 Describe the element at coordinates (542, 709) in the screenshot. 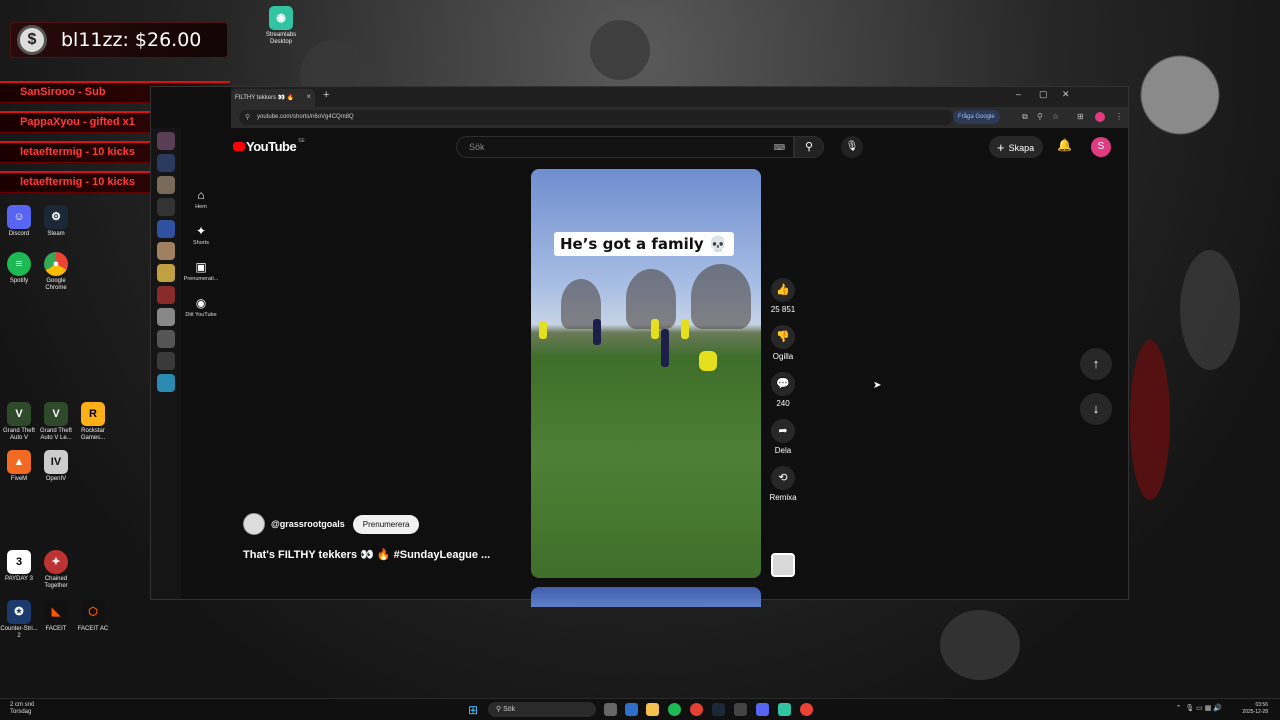

I see `taskbar-search: ⚲ Sök` at that location.